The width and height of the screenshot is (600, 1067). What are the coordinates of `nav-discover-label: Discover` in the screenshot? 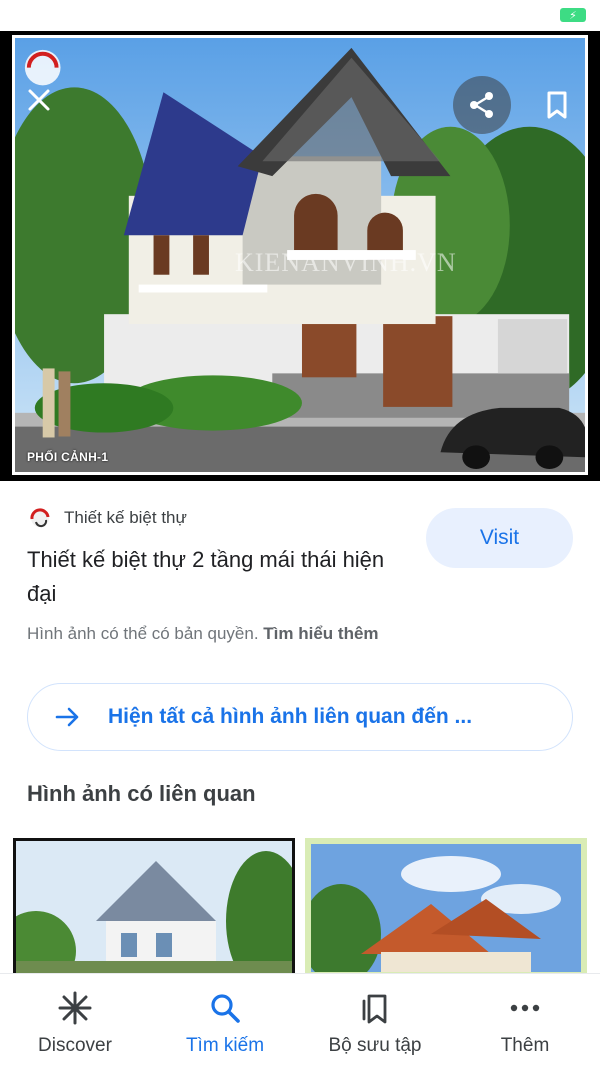 It's located at (75, 1045).